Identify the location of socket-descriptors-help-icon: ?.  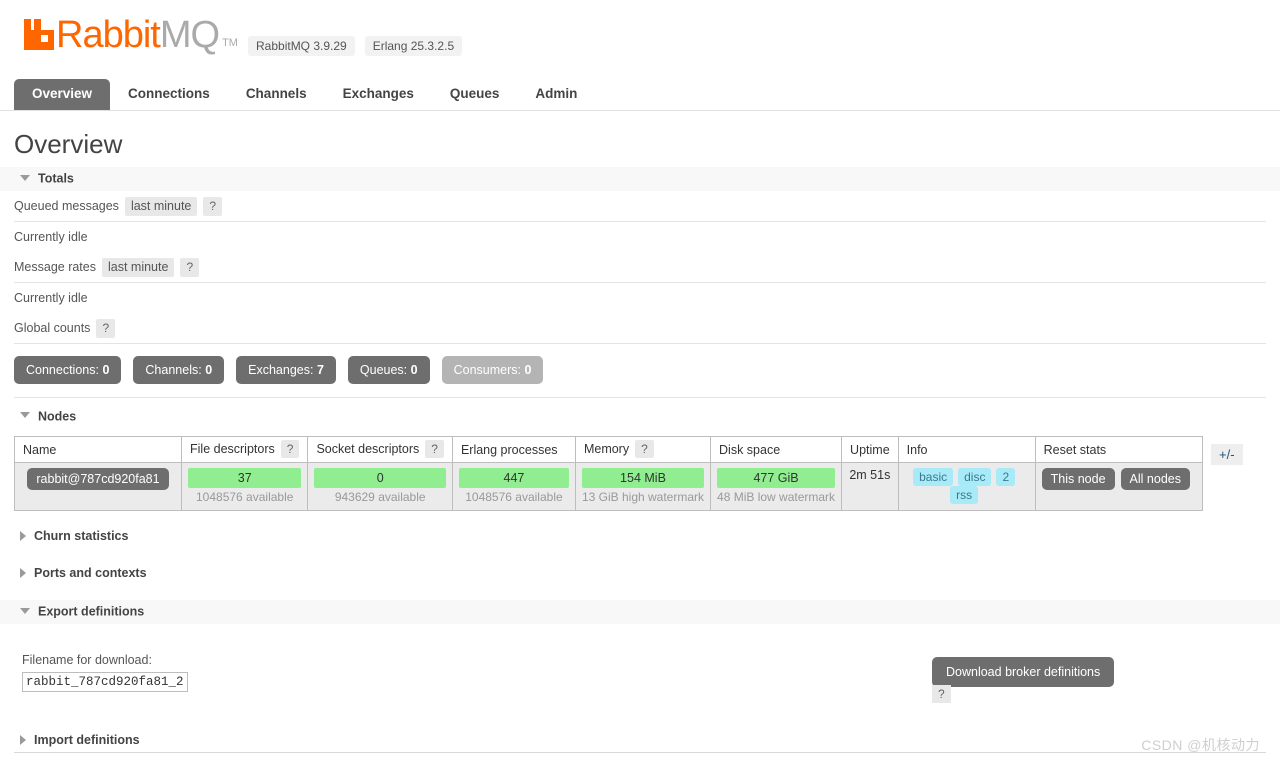
(434, 449).